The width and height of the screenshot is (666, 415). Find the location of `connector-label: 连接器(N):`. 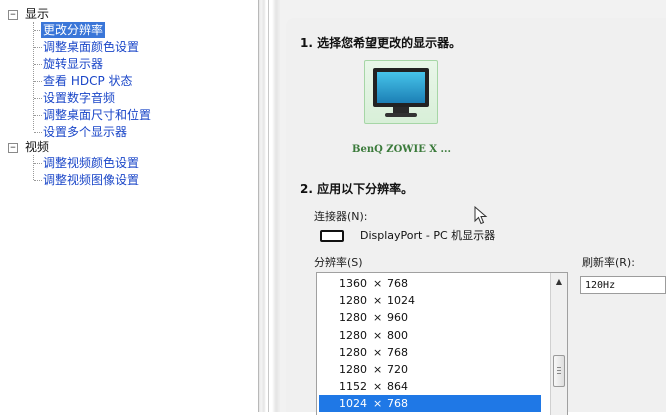

connector-label: 连接器(N): is located at coordinates (341, 216).